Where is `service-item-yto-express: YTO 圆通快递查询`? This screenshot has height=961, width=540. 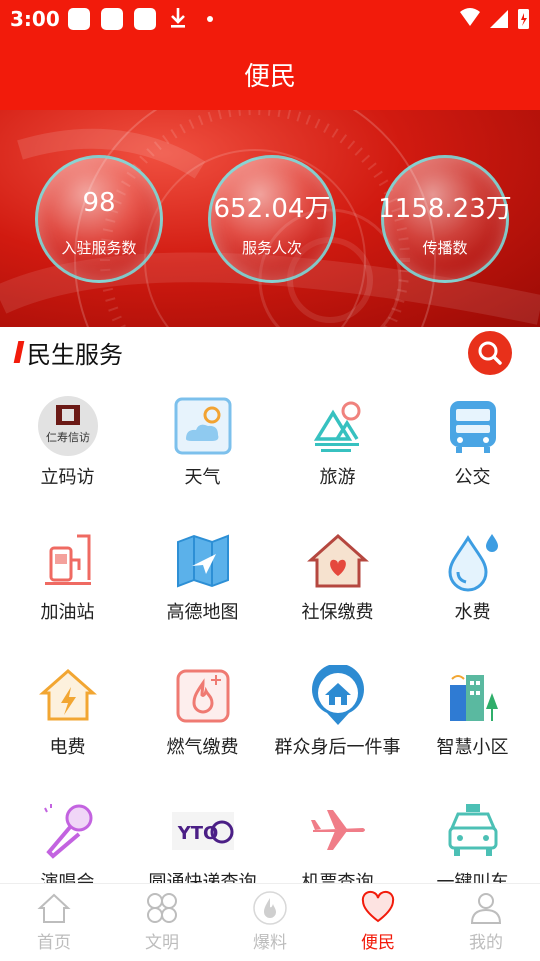
service-item-yto-express: YTO 圆通快递查询 is located at coordinates (202, 835).